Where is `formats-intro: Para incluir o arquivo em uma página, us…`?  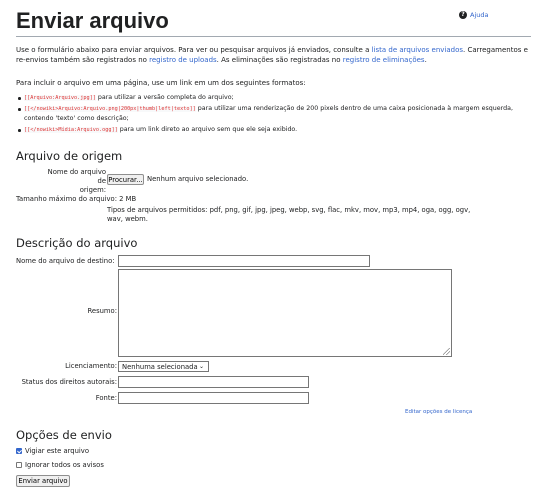 formats-intro: Para incluir o arquivo em uma página, us… is located at coordinates (161, 83).